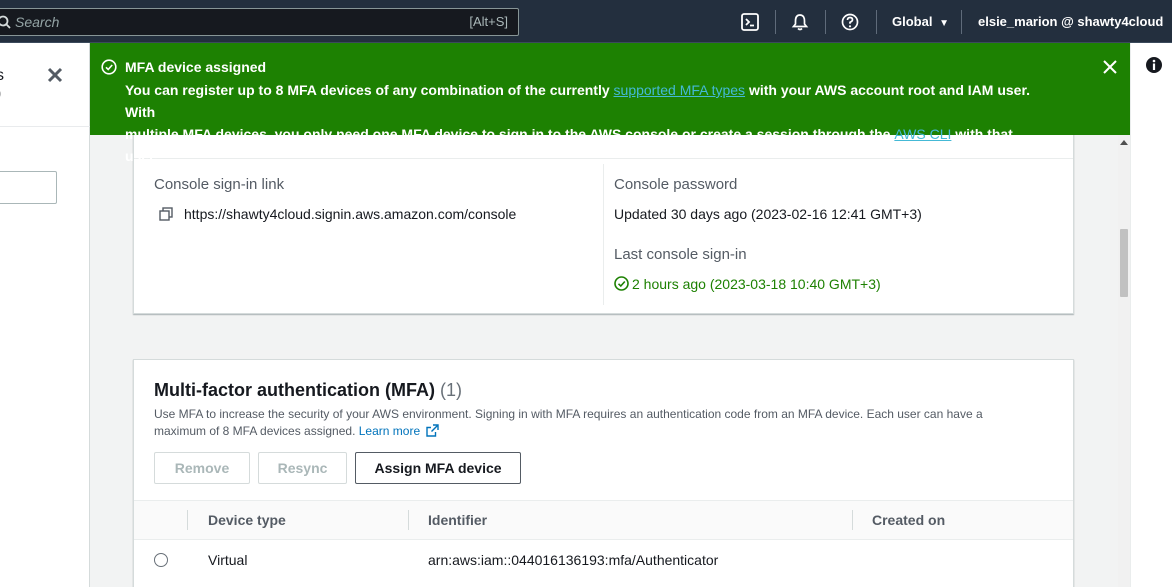 The image size is (1172, 587). Describe the element at coordinates (256, 431) in the screenshot. I see `mfa-description-line2: maximum of 8 MFA devices assigned.` at that location.